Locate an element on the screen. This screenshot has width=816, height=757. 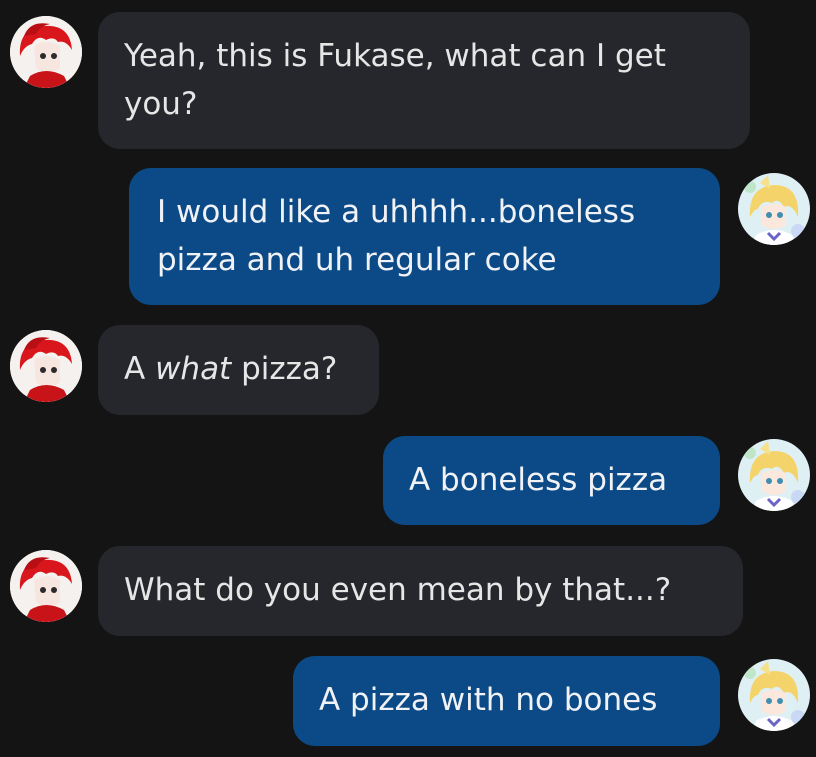
message-bubble-outgoing: A pizza with no bones is located at coordinates (506, 701).